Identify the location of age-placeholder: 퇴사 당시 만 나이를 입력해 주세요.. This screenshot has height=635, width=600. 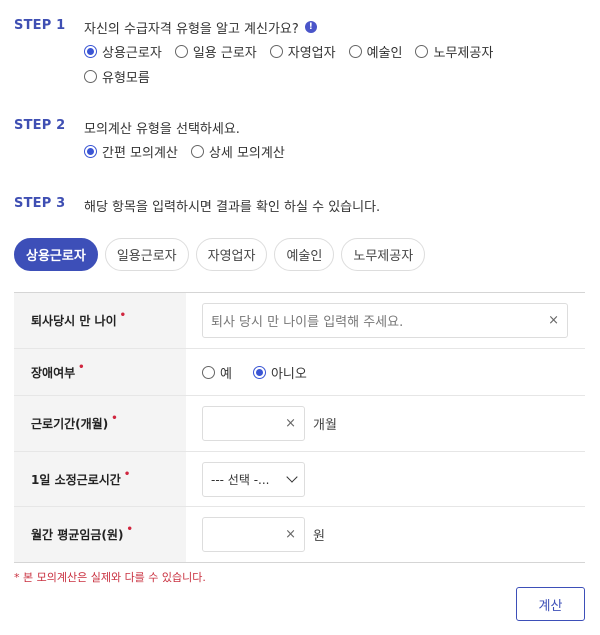
(307, 322).